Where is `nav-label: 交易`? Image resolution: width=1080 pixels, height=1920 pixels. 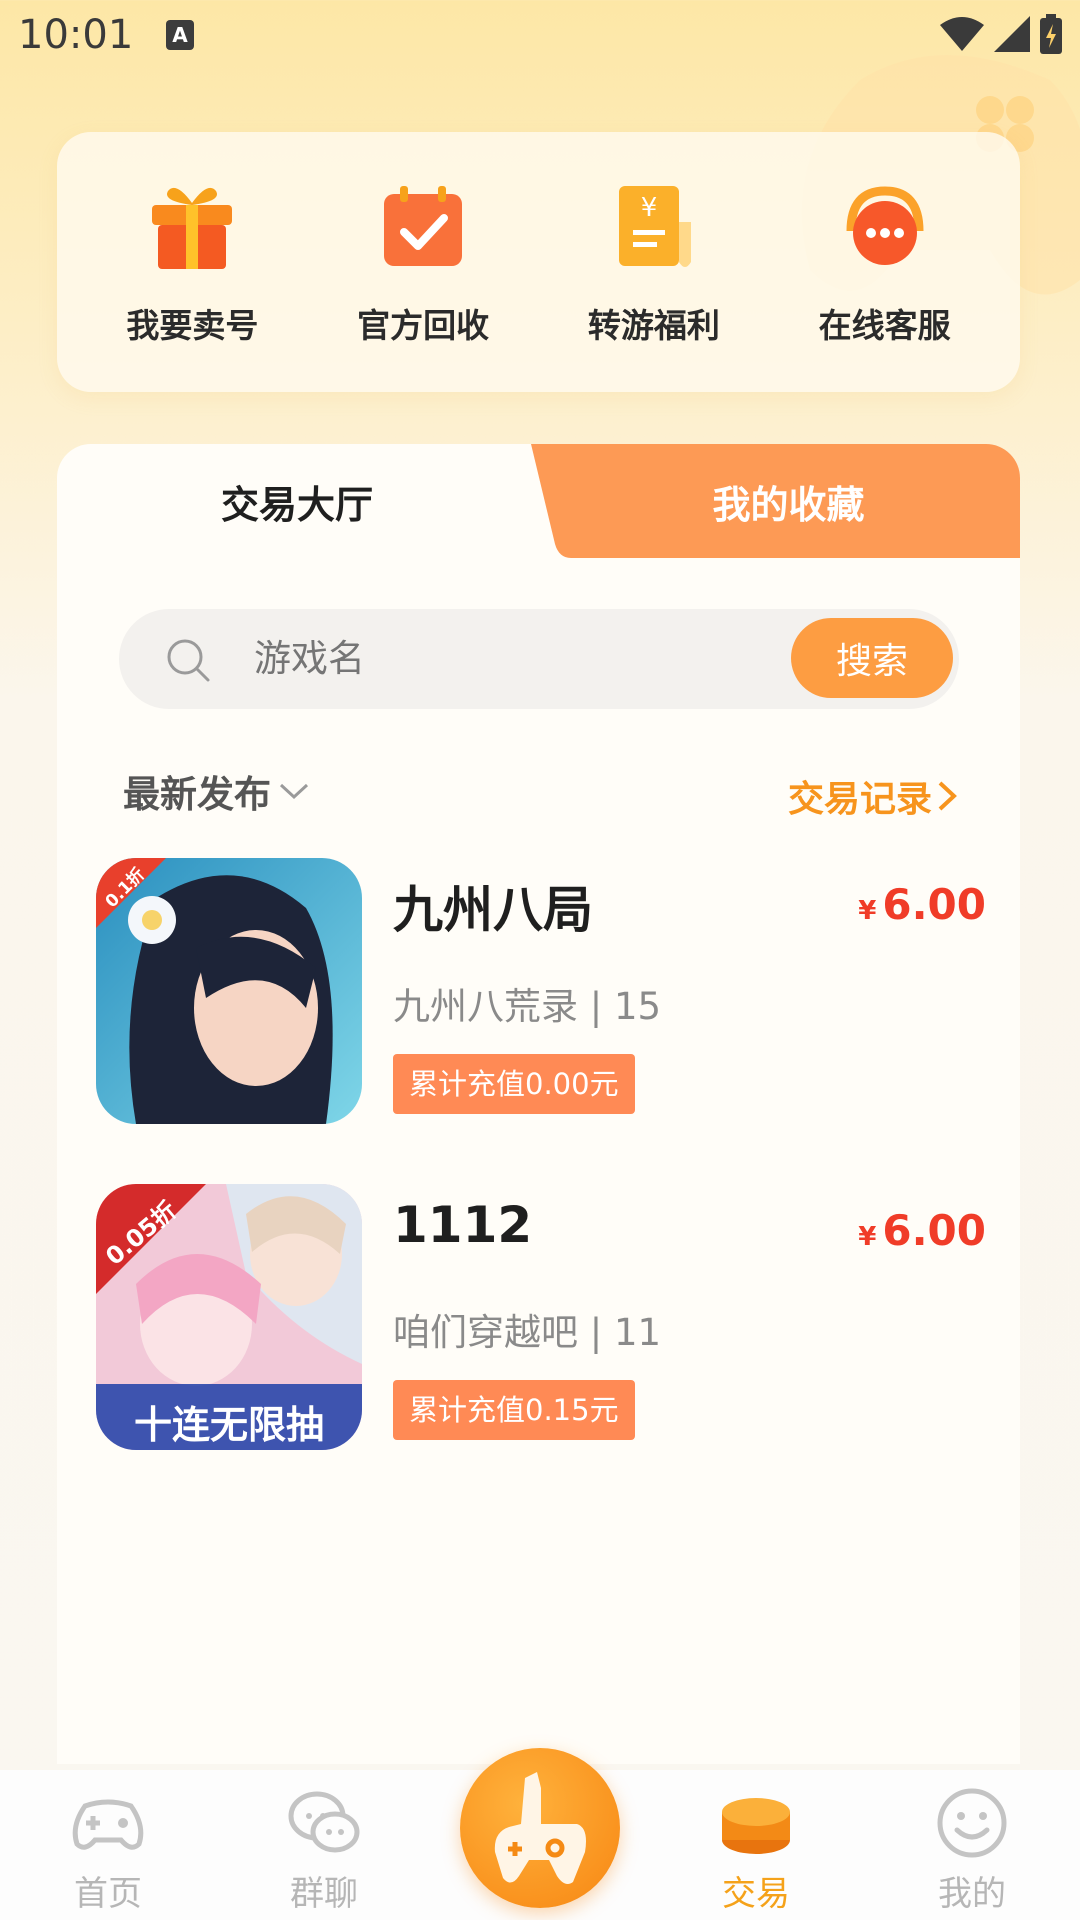
nav-label: 交易 is located at coordinates (756, 1894).